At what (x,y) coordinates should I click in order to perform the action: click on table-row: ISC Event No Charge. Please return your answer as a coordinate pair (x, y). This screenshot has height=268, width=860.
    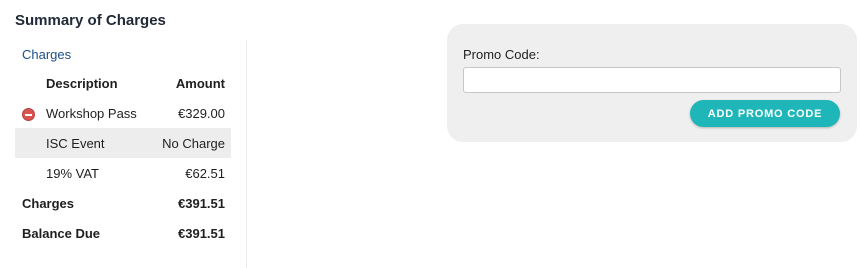
    Looking at the image, I should click on (123, 143).